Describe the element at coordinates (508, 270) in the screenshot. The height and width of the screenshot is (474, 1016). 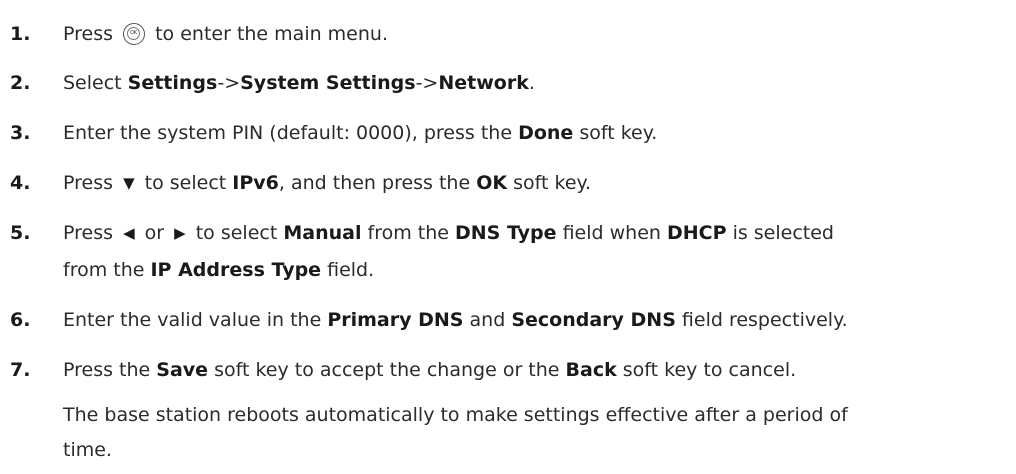
I see `step-5-continued: from the IP Address Type field.` at that location.